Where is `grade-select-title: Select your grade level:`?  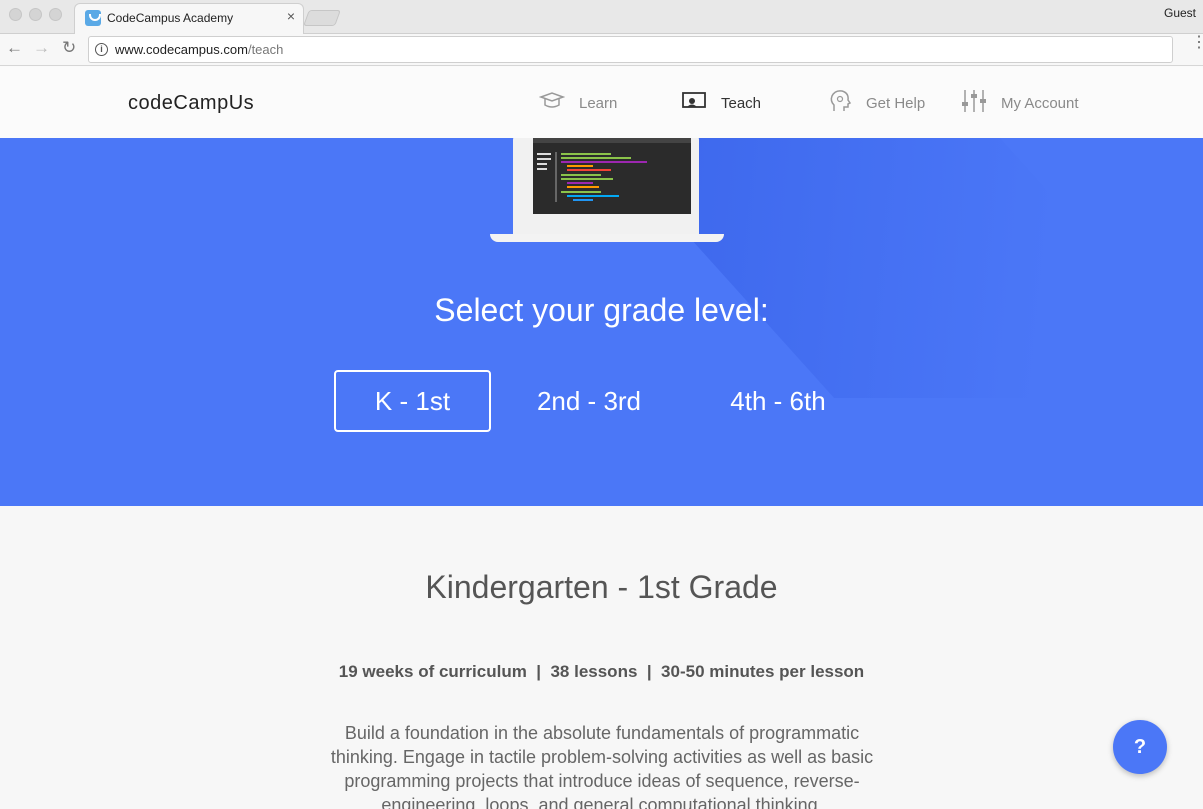
grade-select-title: Select your grade level: is located at coordinates (601, 310).